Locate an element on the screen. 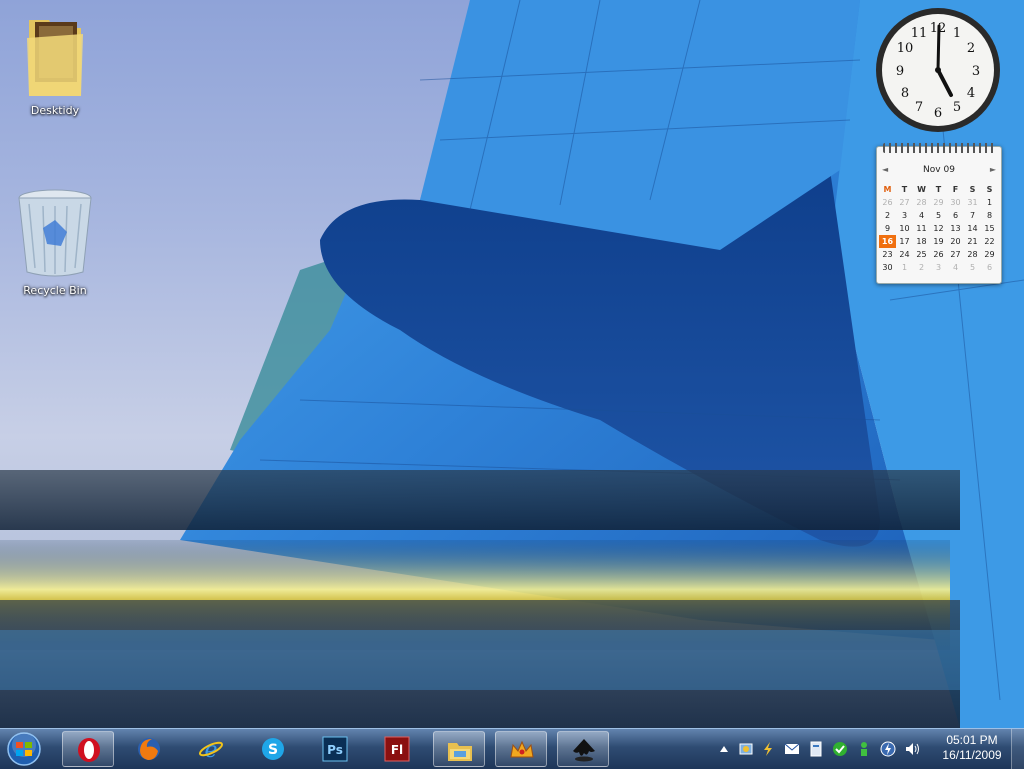  clock-gadget: 12 1 2 3 4 5 6 7 8 9 10 11 is located at coordinates (938, 70).